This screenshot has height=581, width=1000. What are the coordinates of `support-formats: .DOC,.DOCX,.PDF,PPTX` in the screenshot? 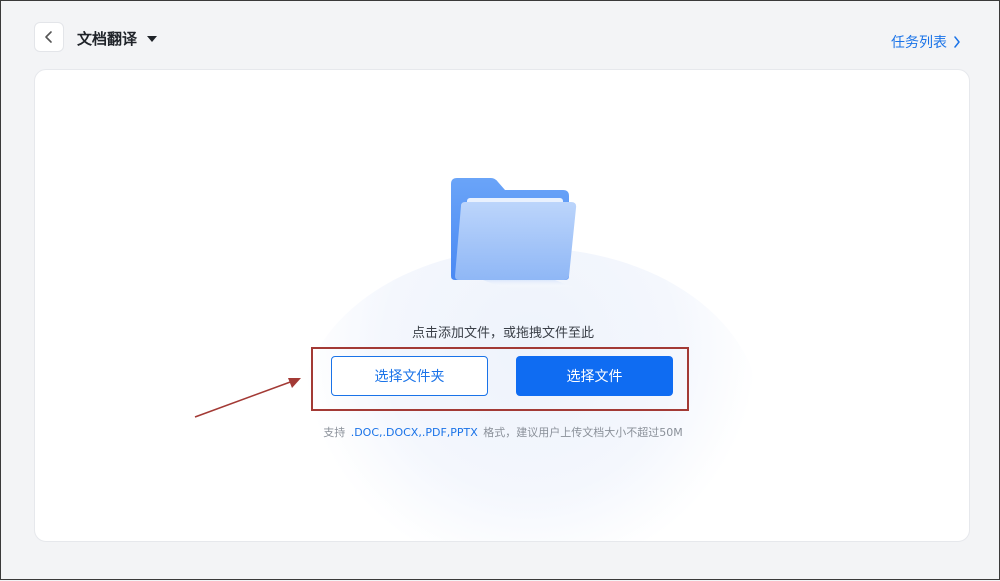 It's located at (414, 432).